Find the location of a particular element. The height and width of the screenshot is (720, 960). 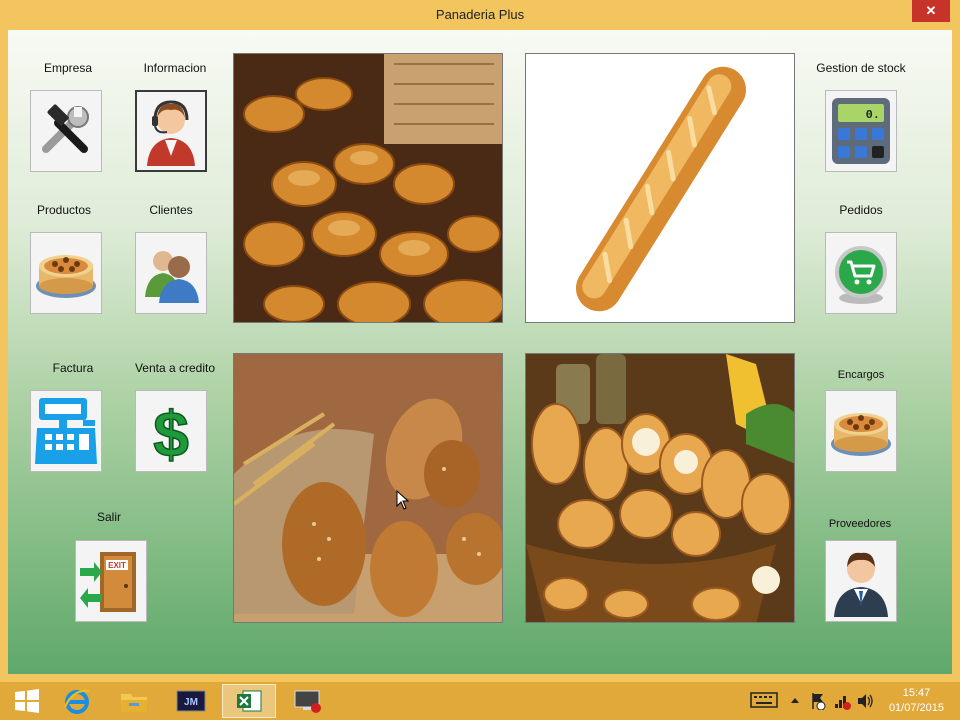

support-agent-icon is located at coordinates (171, 133).